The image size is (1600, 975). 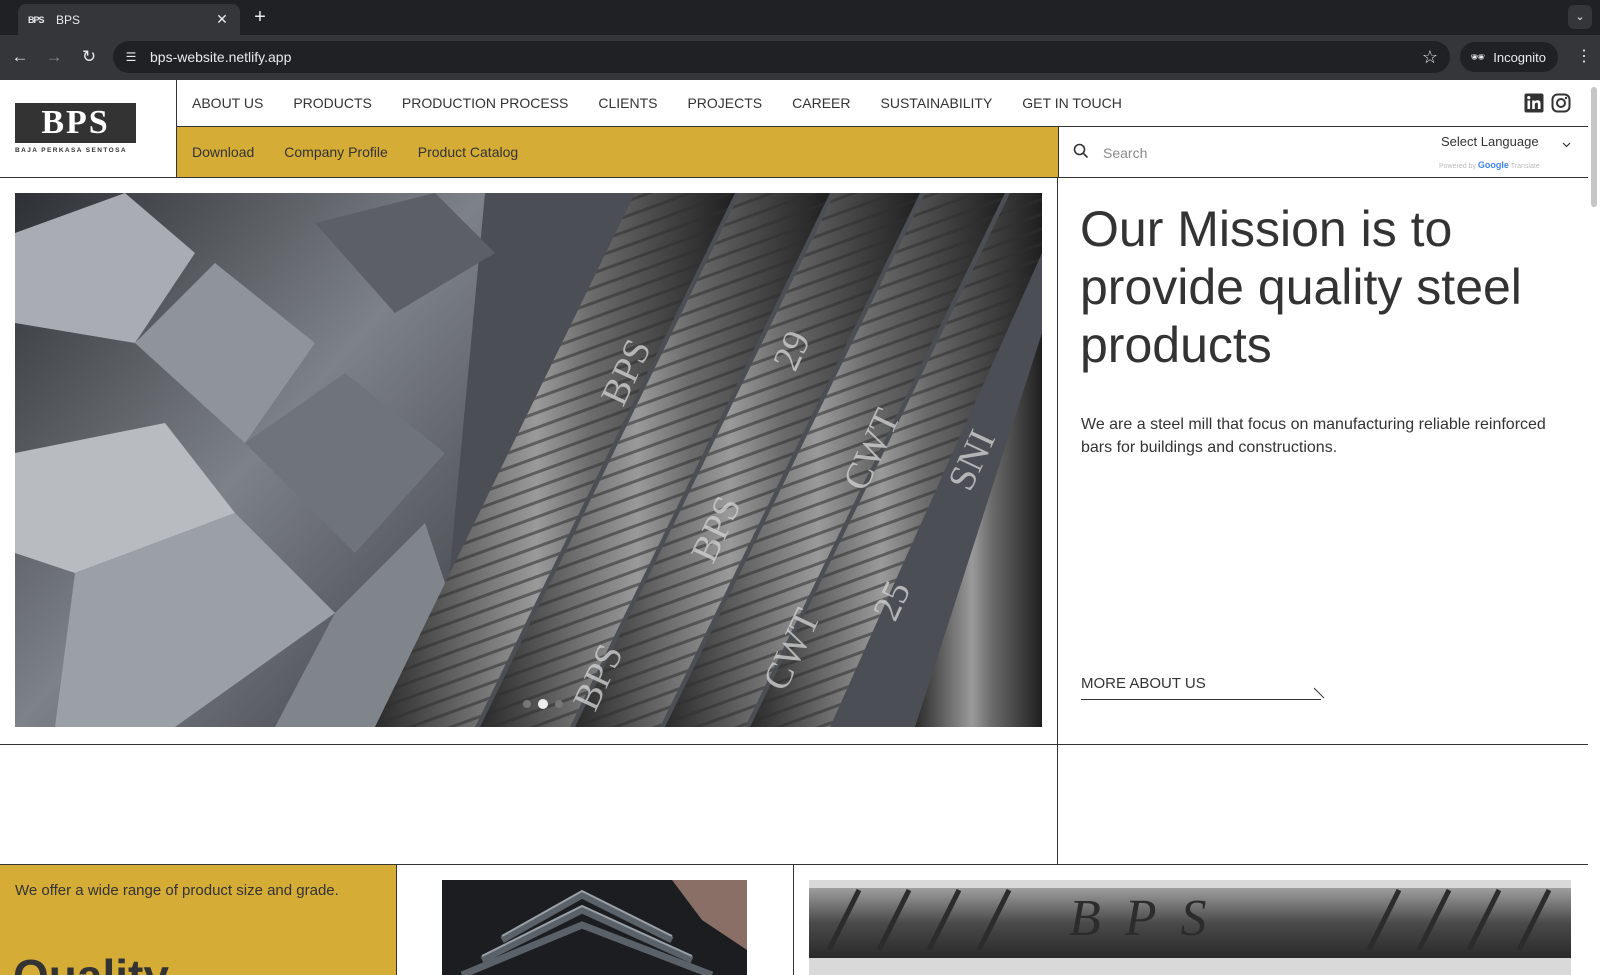 What do you see at coordinates (36, 19) in the screenshot?
I see `site-favicon-icon: BPS` at bounding box center [36, 19].